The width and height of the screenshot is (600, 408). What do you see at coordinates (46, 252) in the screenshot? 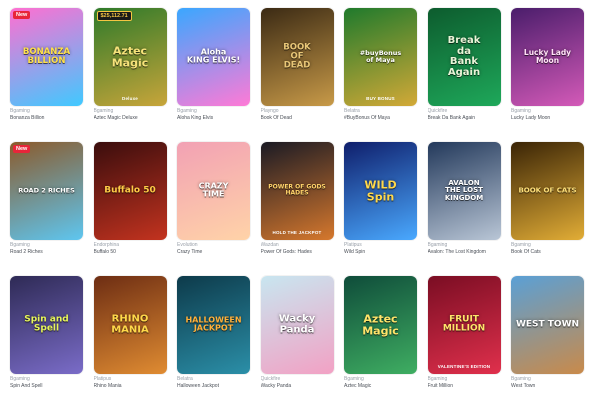
I see `game-name: Road 2 Riches` at bounding box center [46, 252].